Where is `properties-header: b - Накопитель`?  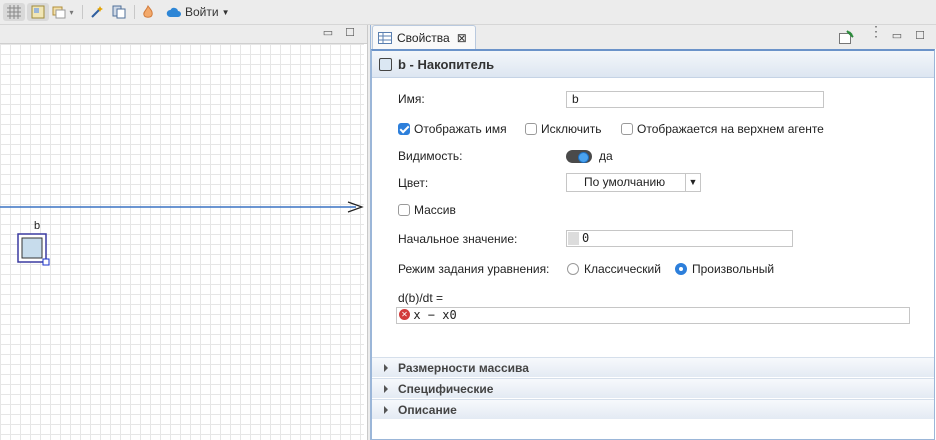
properties-header: b - Накопитель is located at coordinates (653, 64).